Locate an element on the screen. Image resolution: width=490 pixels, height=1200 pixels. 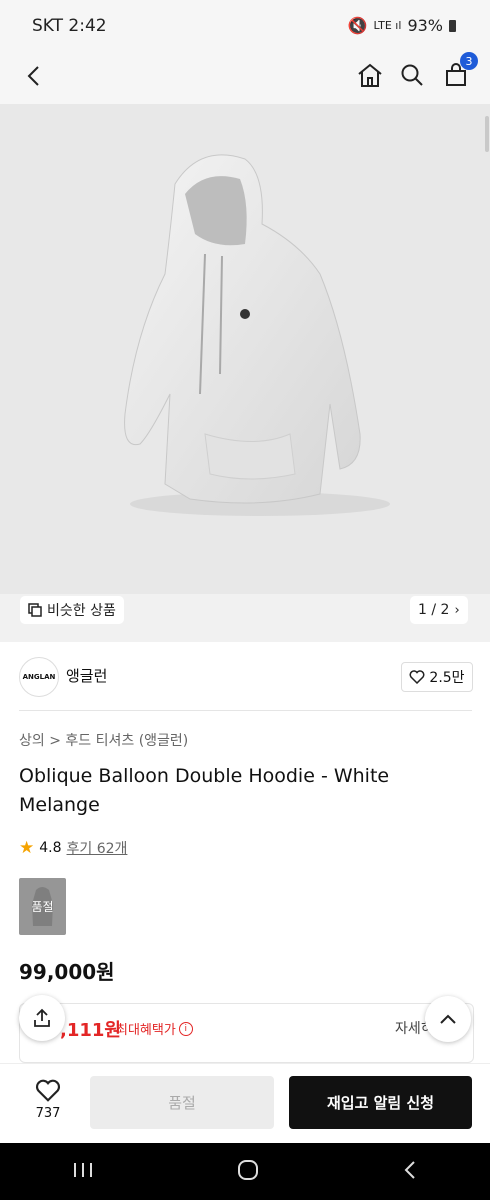
star-icon: ★ is located at coordinates (27, 848).